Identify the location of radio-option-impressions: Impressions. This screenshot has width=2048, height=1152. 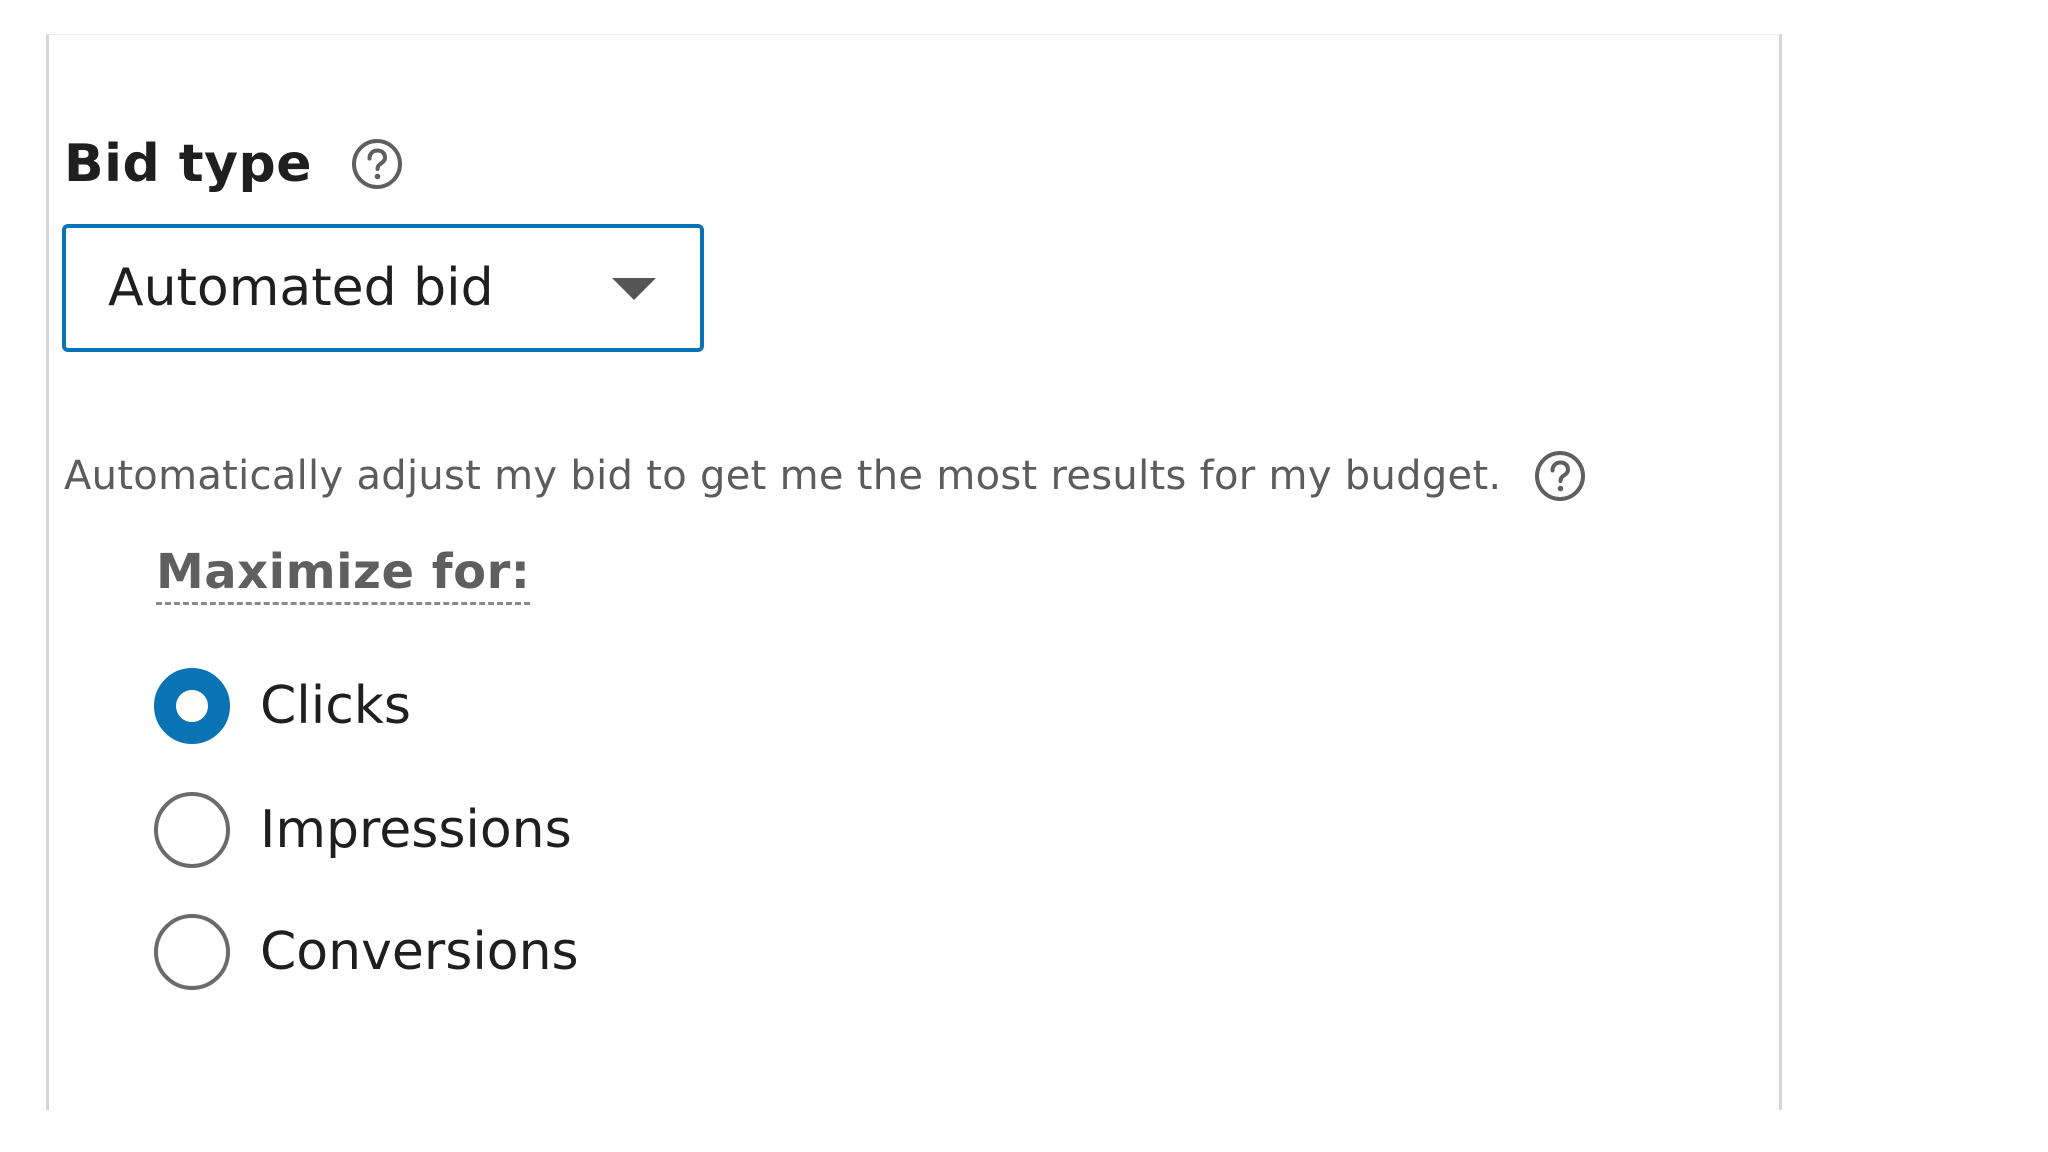
(363, 830).